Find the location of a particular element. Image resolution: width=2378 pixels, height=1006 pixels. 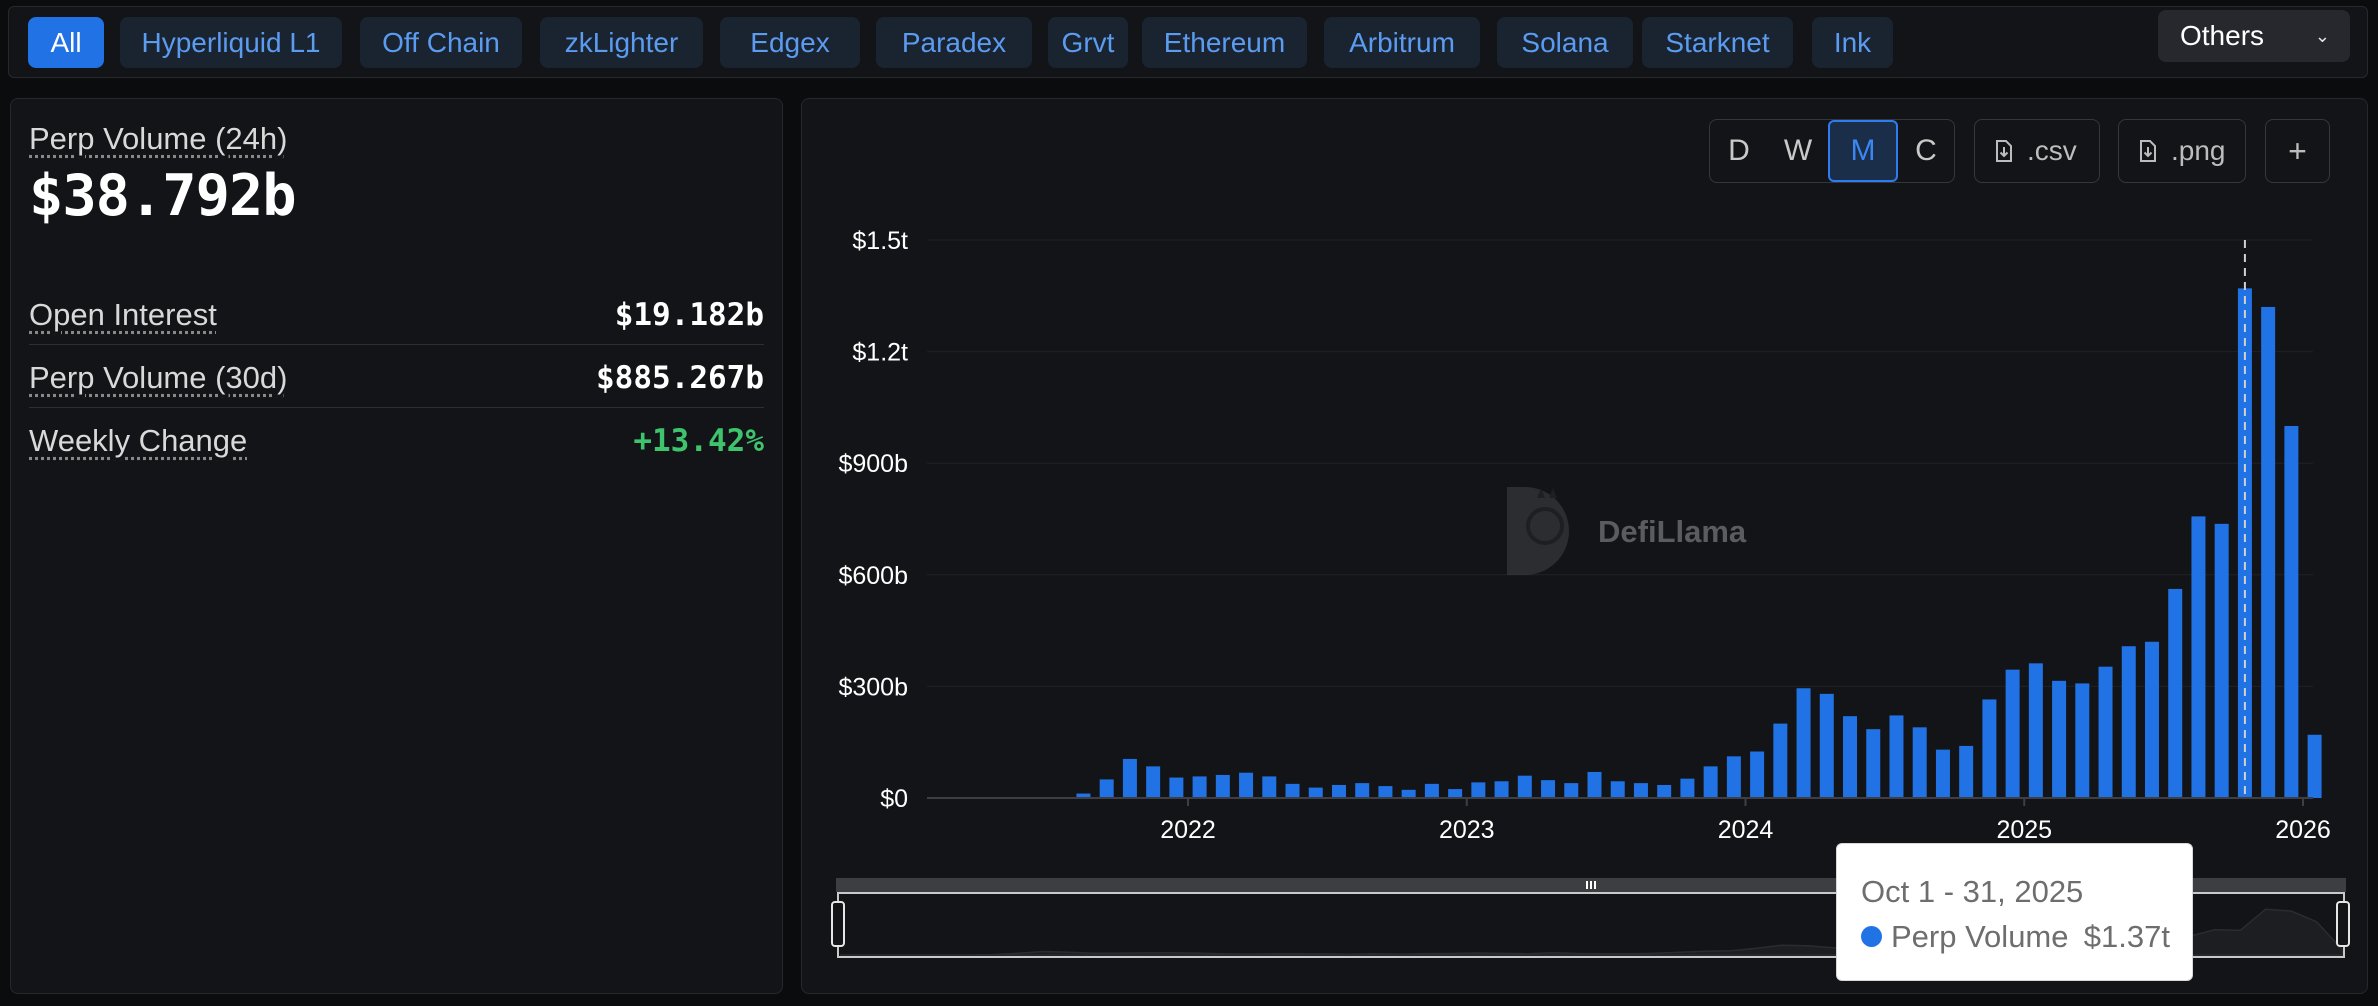

others-dropdown: Others ⌄ is located at coordinates (2254, 36).